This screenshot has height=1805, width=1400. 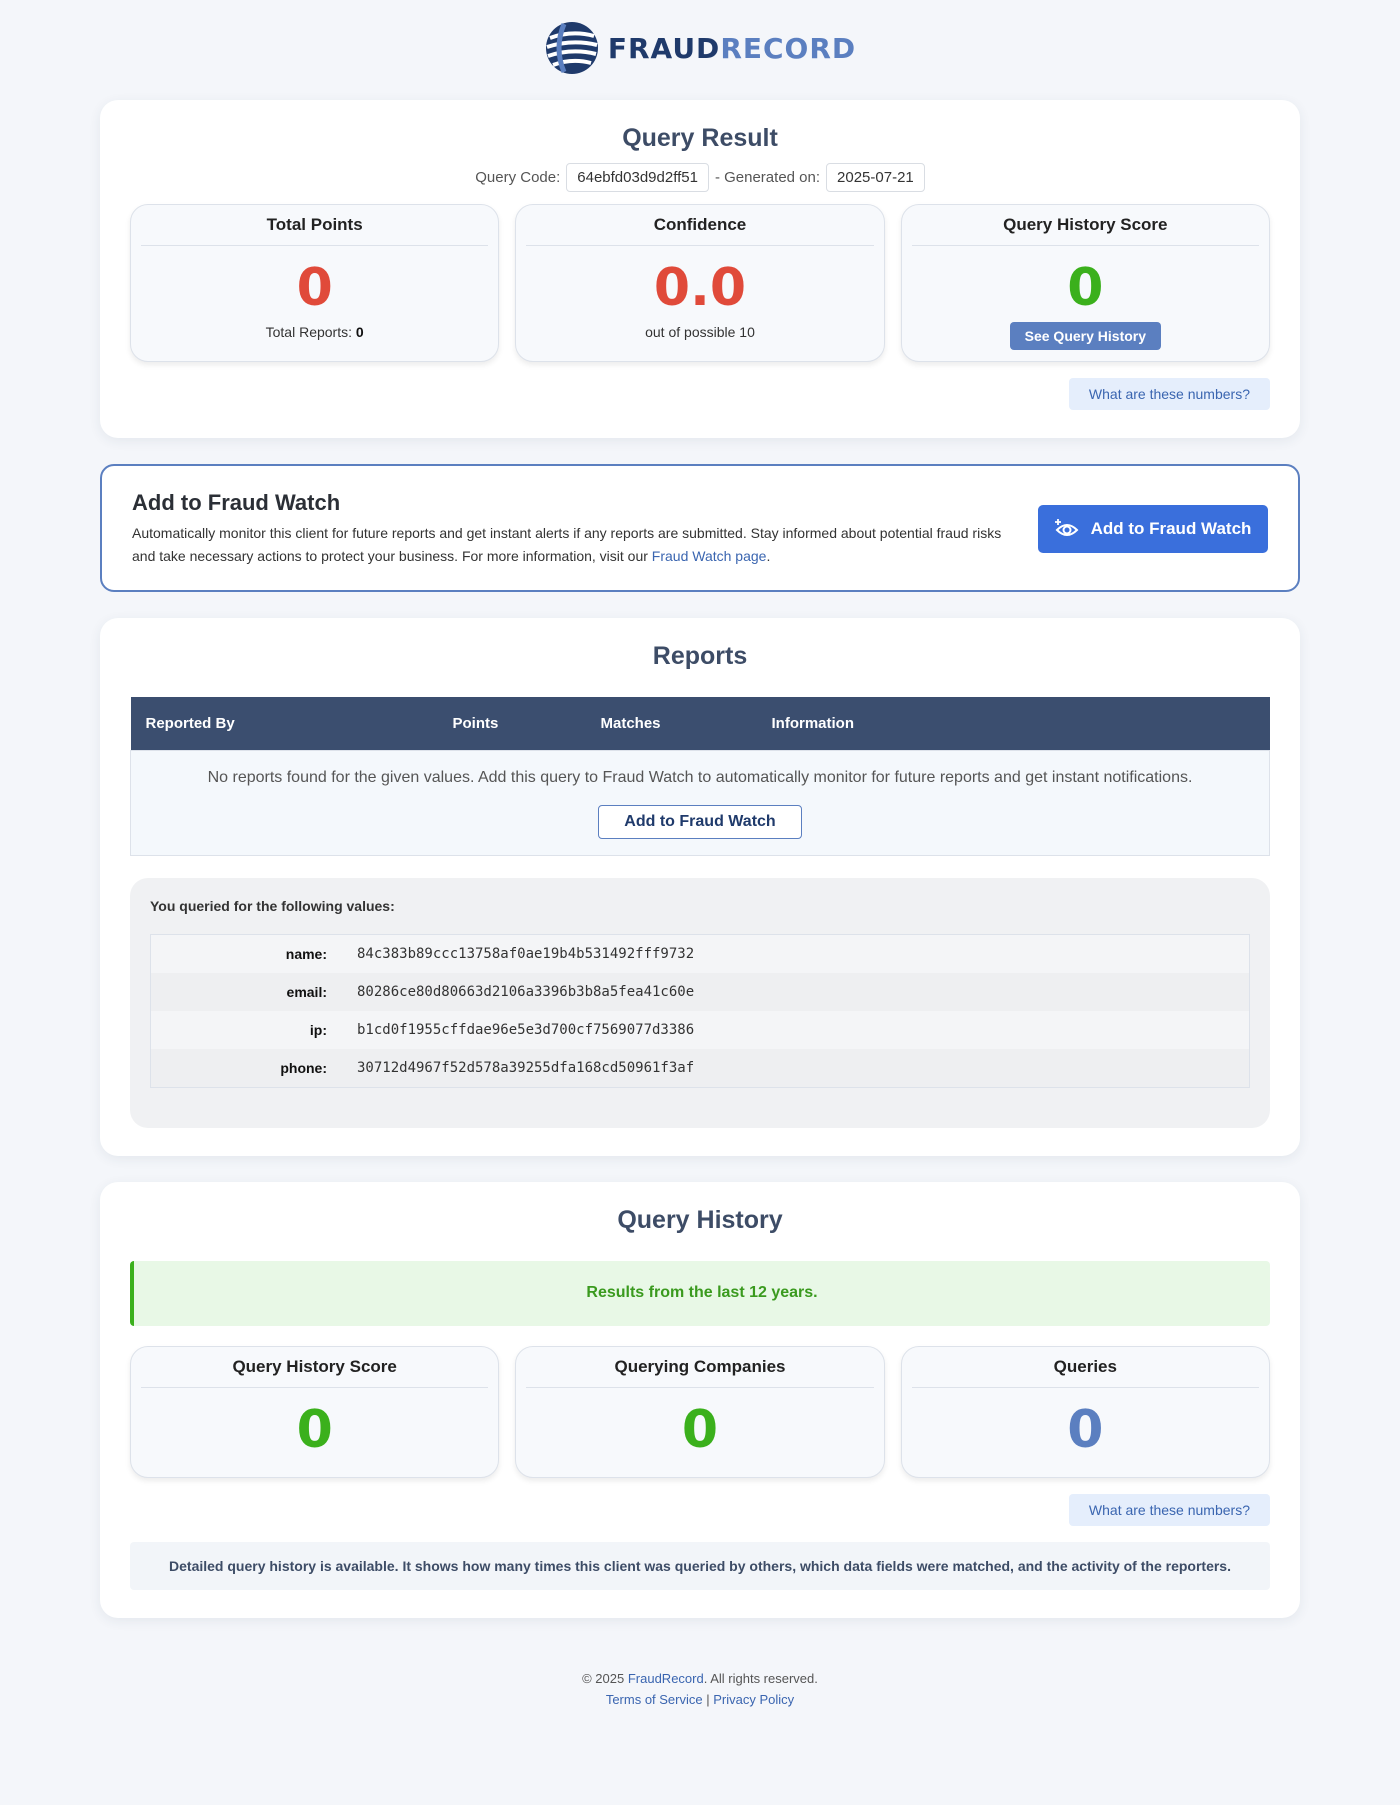 I want to click on queried-value: 30712d4967f52d578a39255dfa168cd50961f3af, so click(x=526, y=1067).